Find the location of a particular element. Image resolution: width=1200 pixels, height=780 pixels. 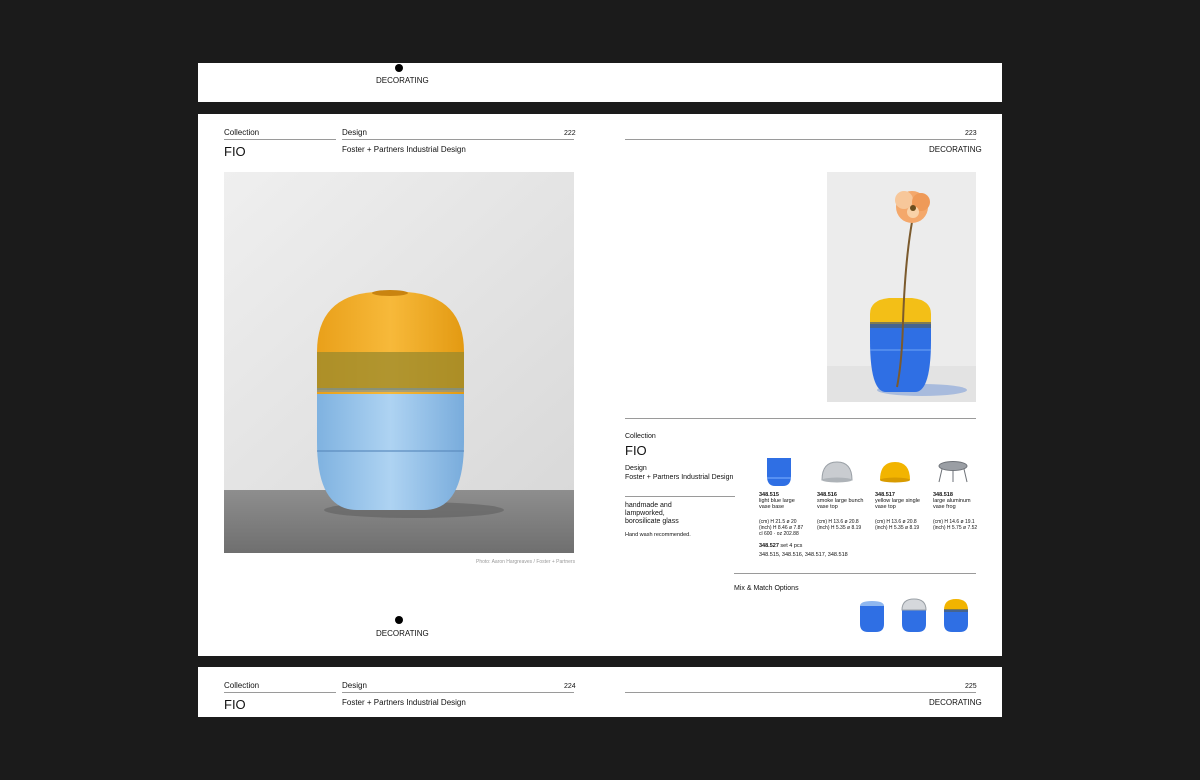

page-number-left: 224 is located at coordinates (570, 686).